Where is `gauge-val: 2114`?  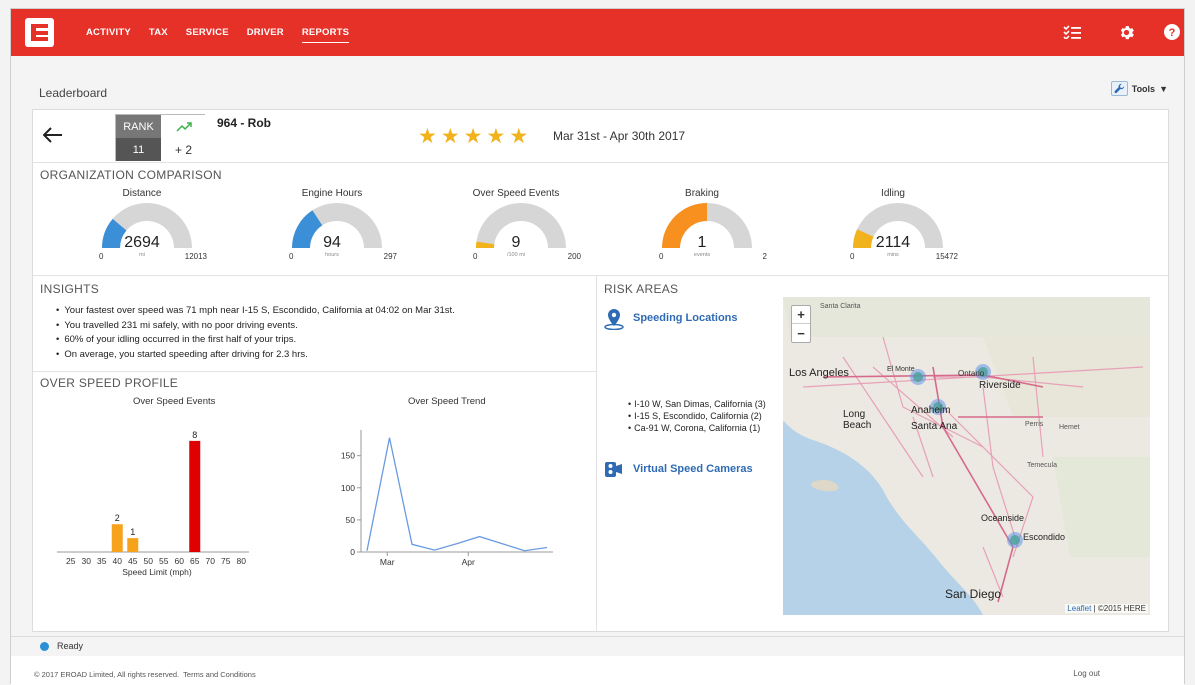
gauge-val: 2114 is located at coordinates (893, 242).